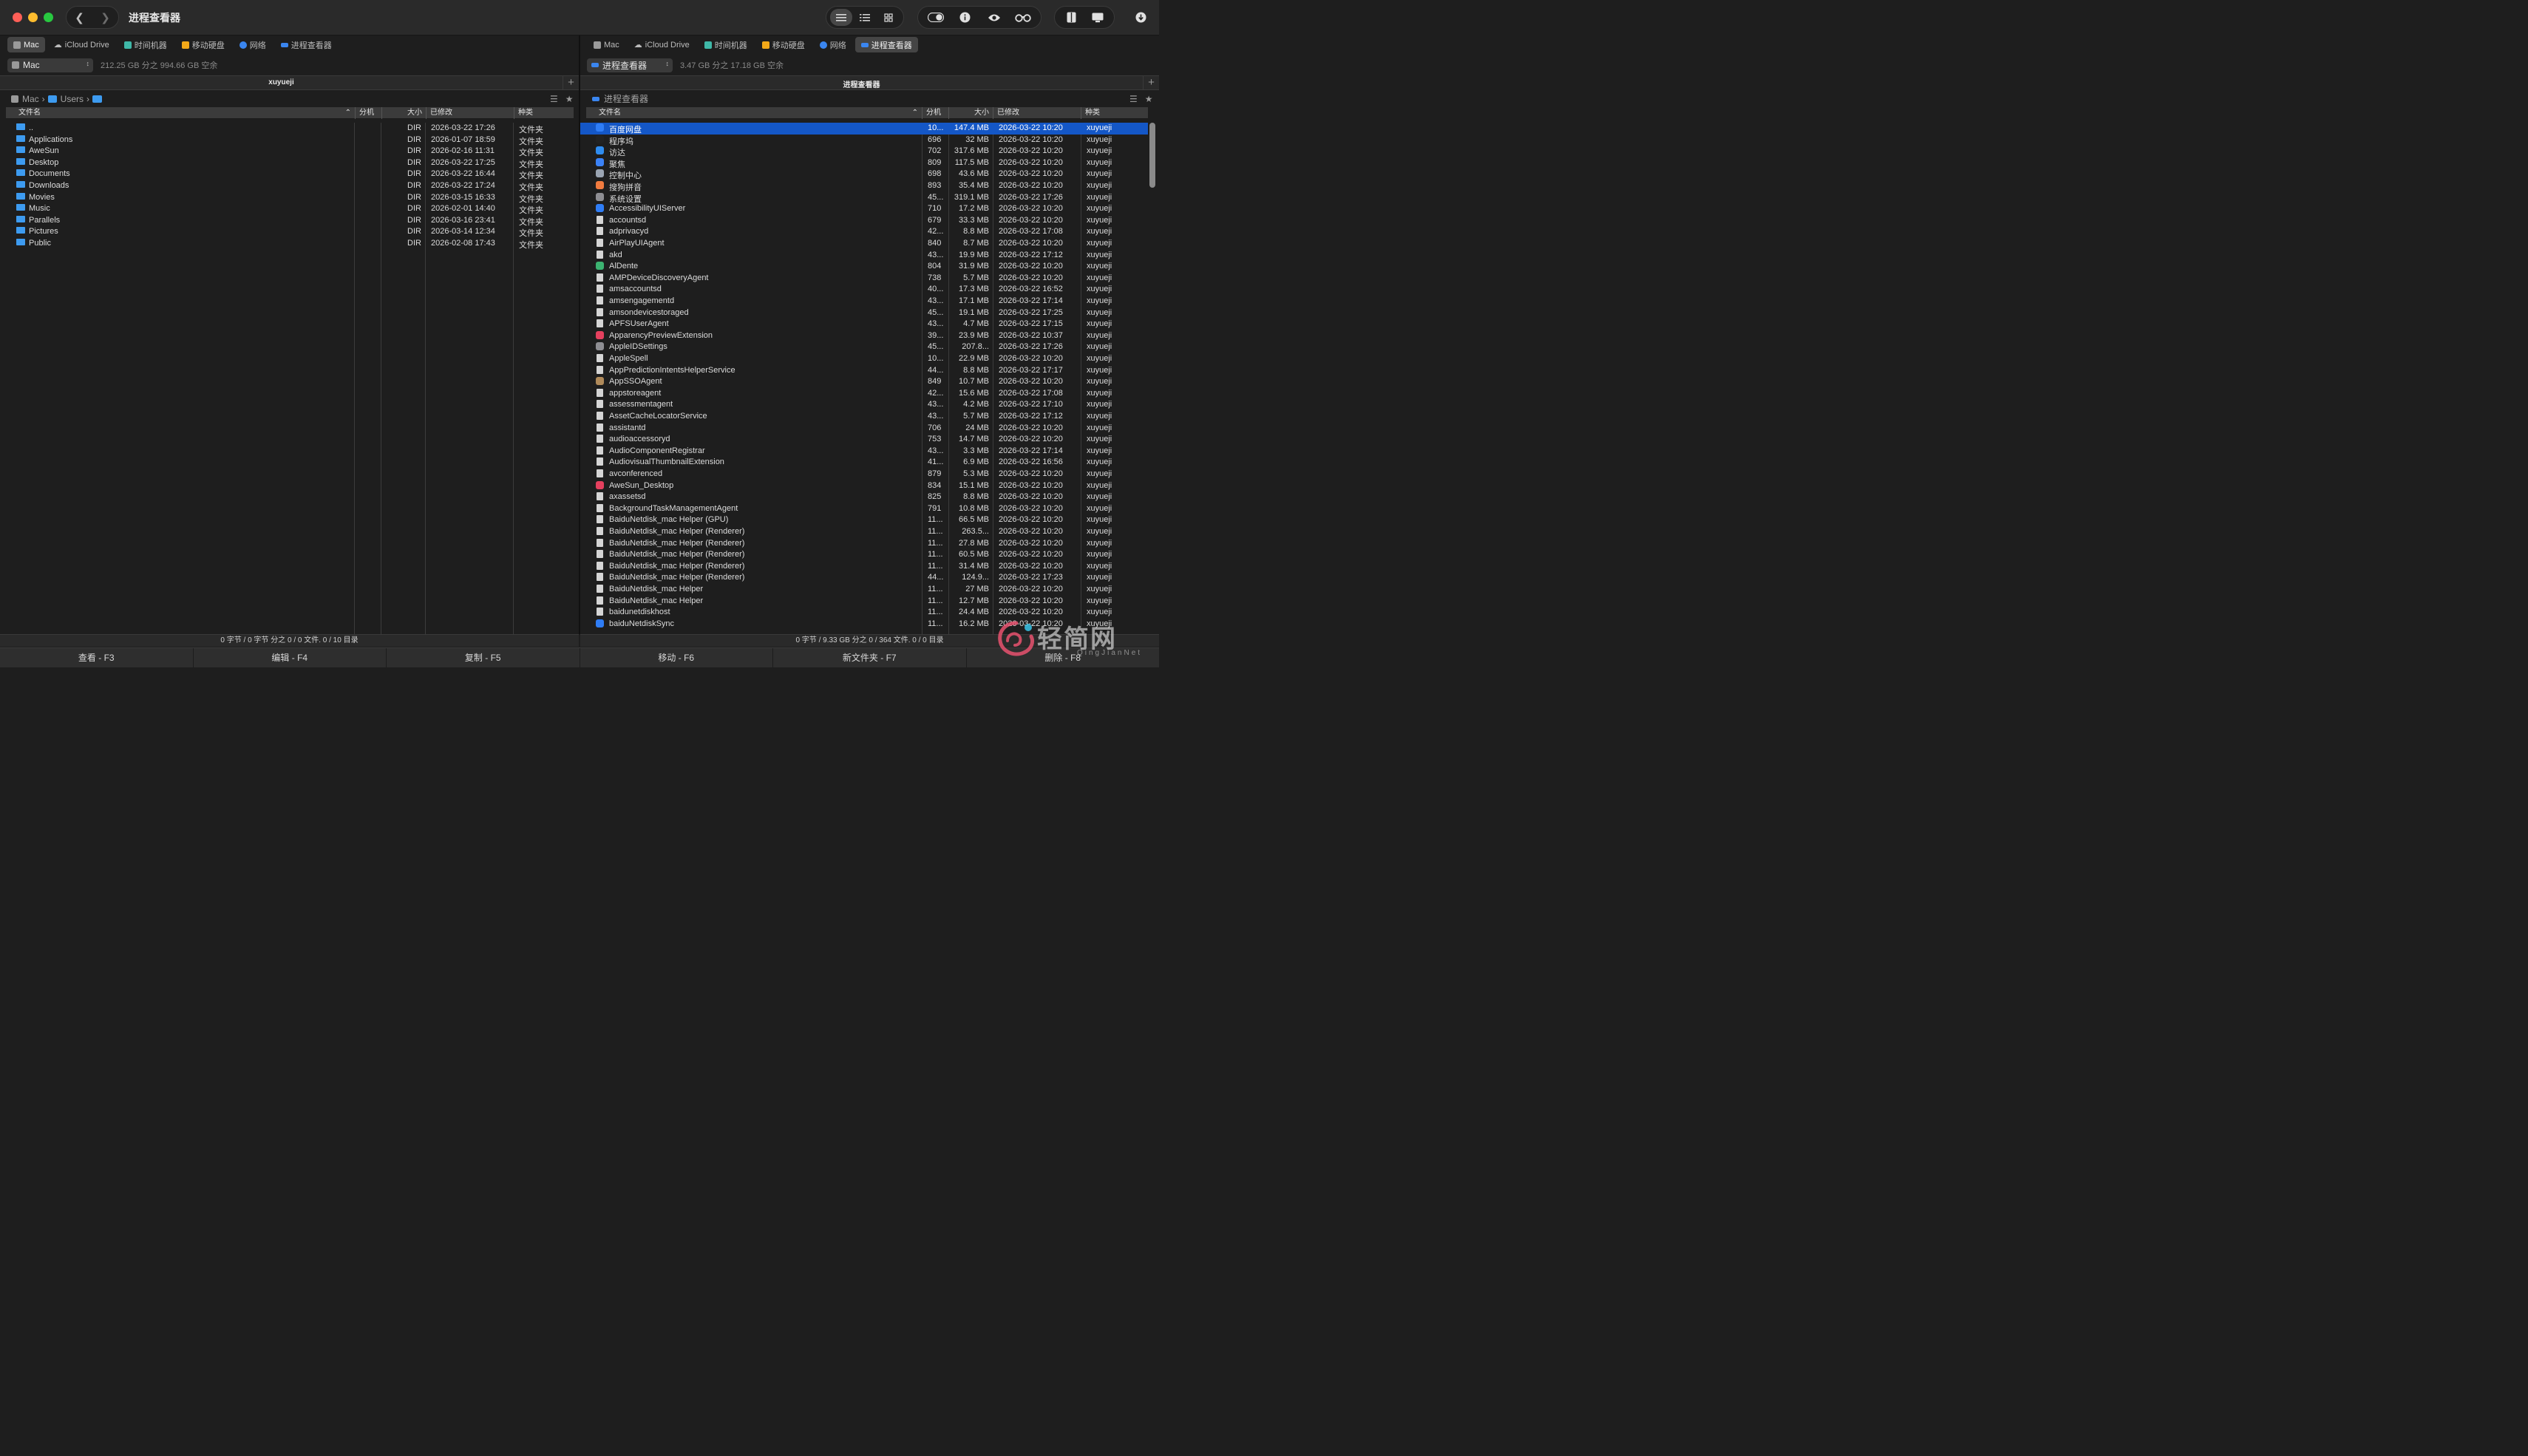 The width and height of the screenshot is (2528, 1456). What do you see at coordinates (289, 174) in the screenshot?
I see `table-row: Documents DIR 2026-03-22 16:44 文件夹` at bounding box center [289, 174].